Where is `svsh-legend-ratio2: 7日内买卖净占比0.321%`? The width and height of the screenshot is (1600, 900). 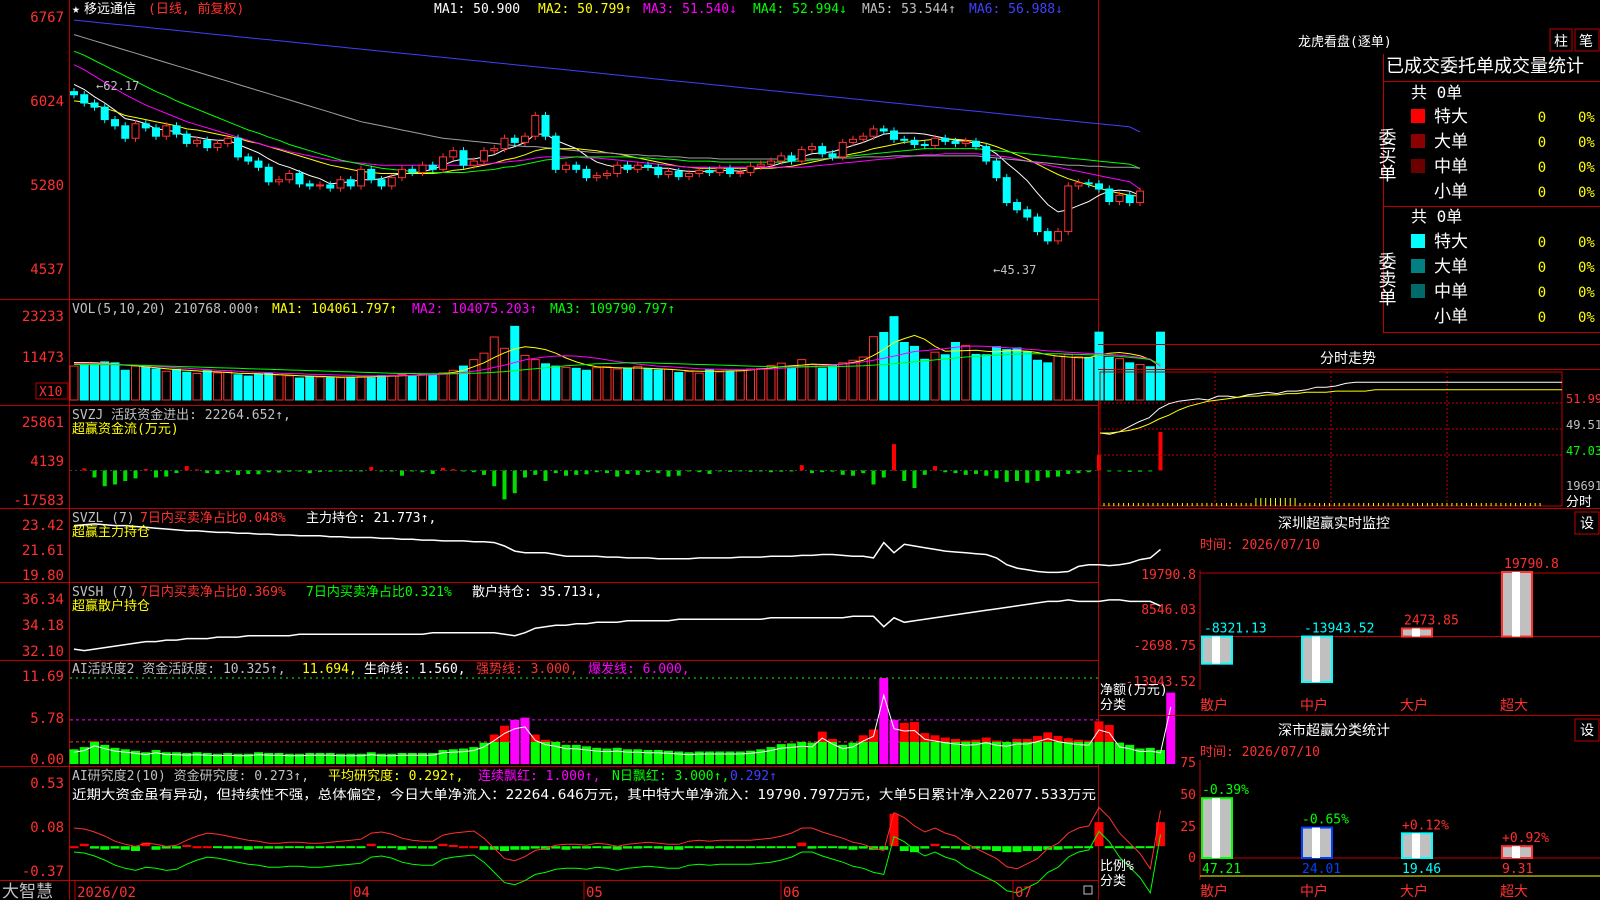 svsh-legend-ratio2: 7日内买卖净占比0.321% is located at coordinates (379, 592).